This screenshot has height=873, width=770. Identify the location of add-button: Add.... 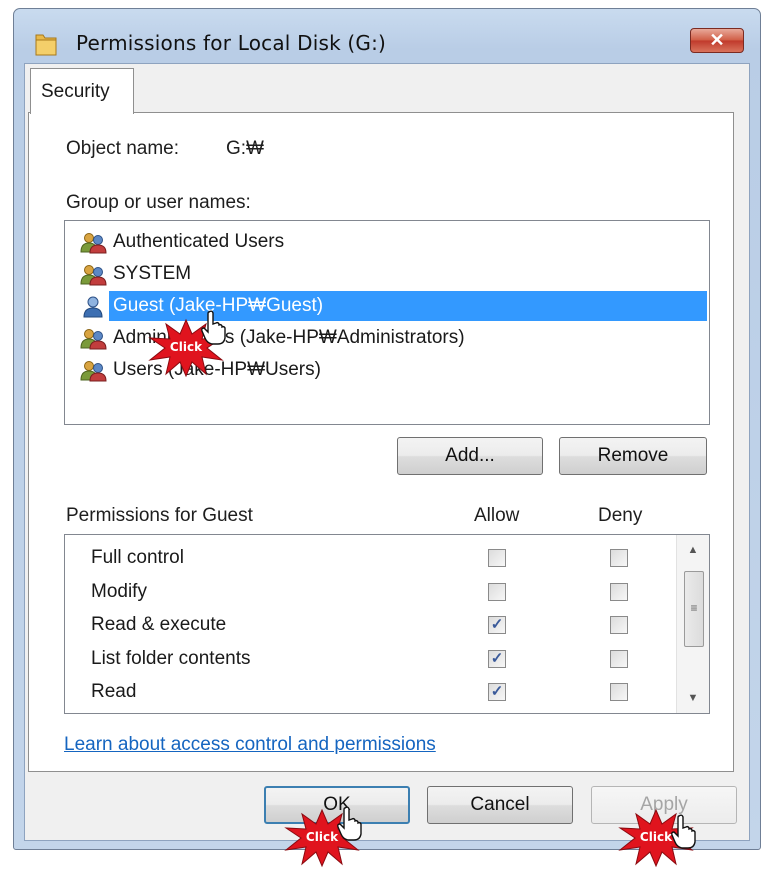
(470, 456).